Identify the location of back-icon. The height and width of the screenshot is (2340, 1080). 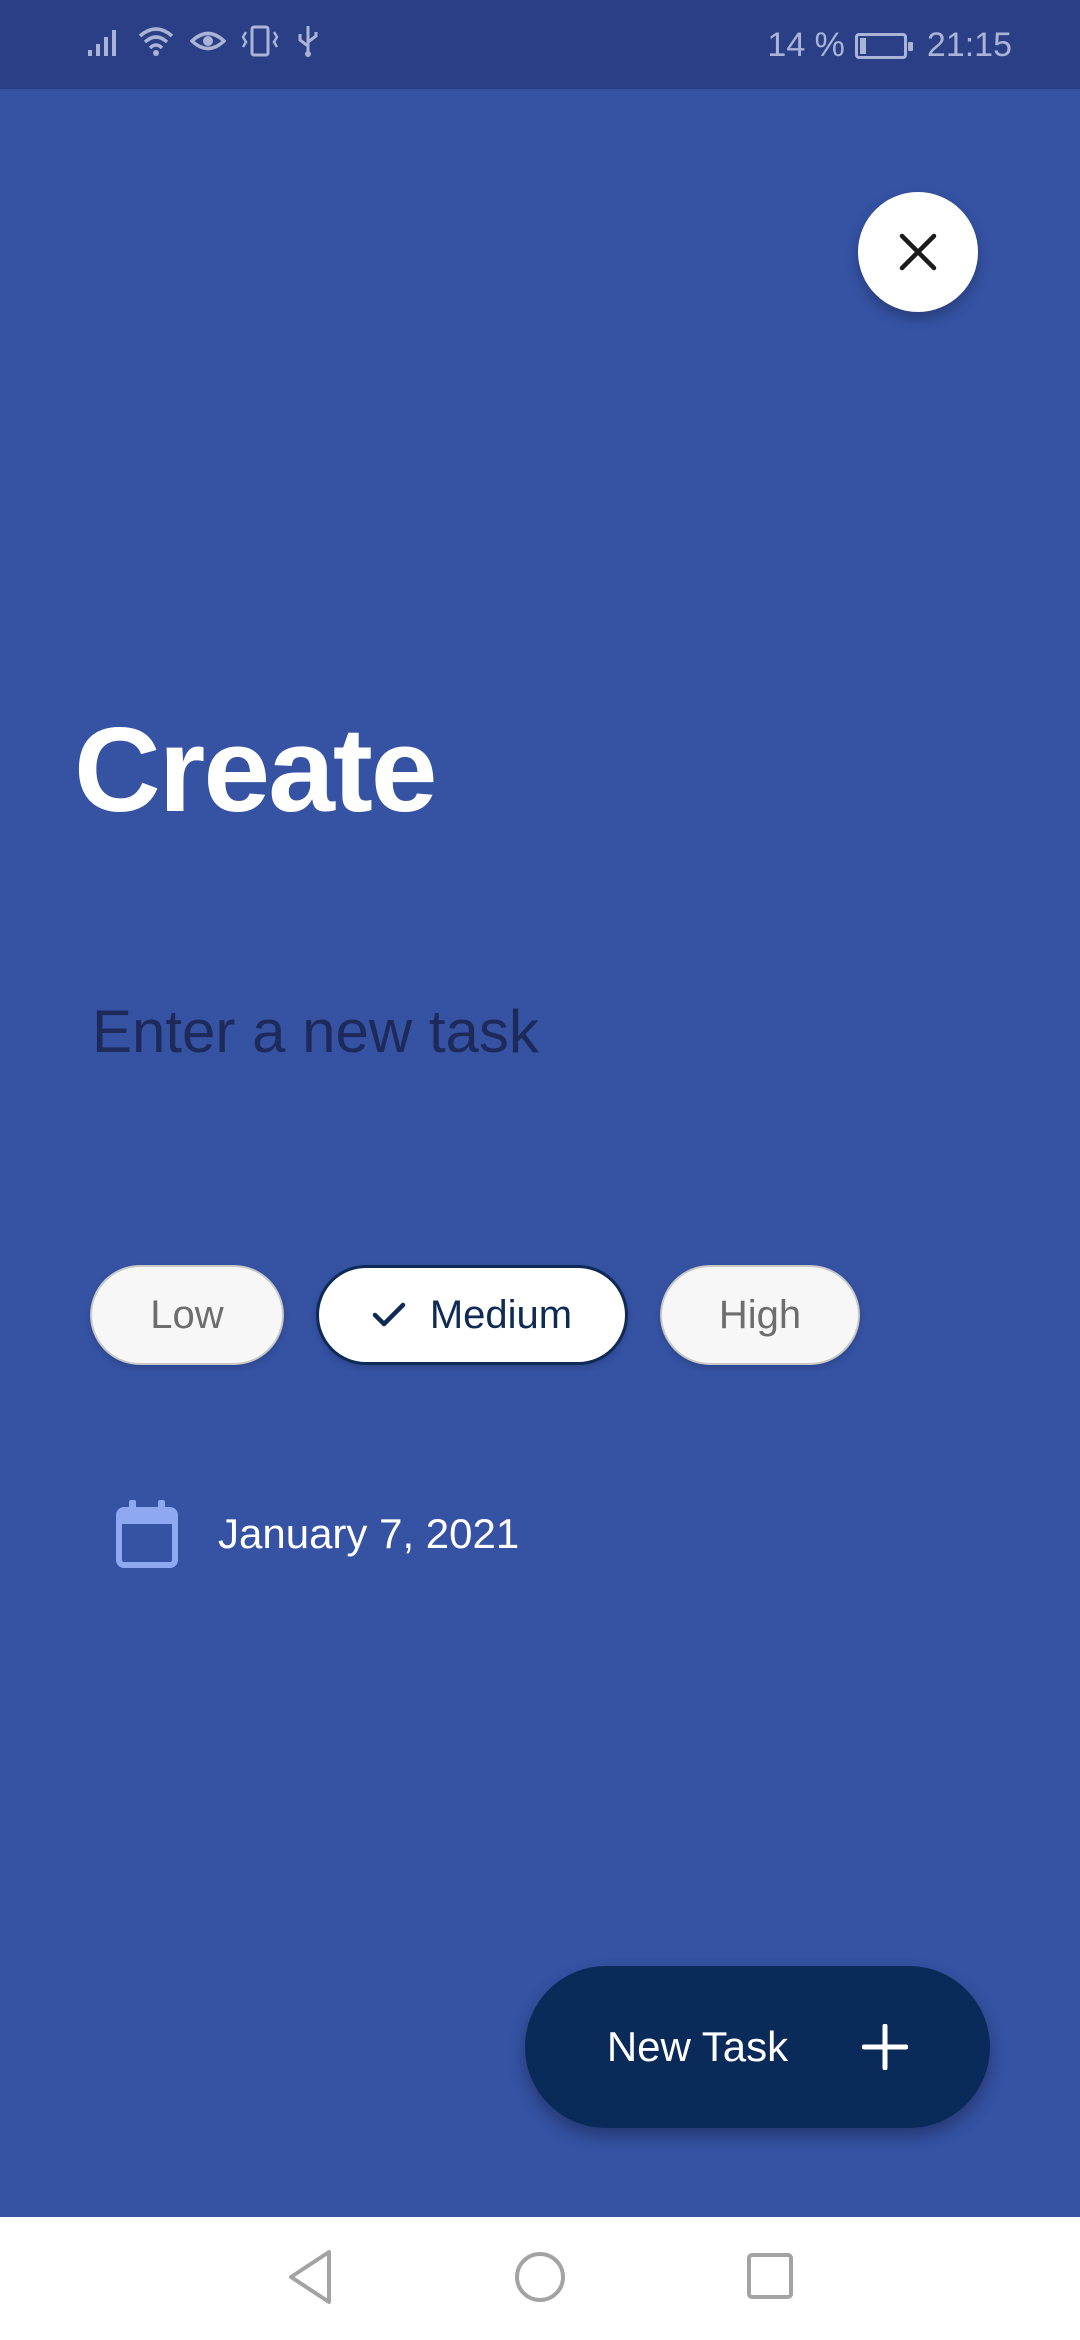
(311, 2277).